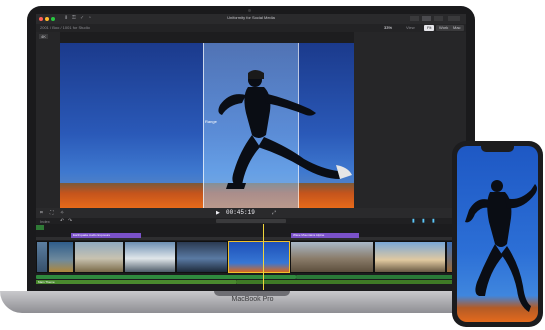 This screenshot has width=545, height=330. I want to click on transform-icon: ⌗, so click(41, 213).